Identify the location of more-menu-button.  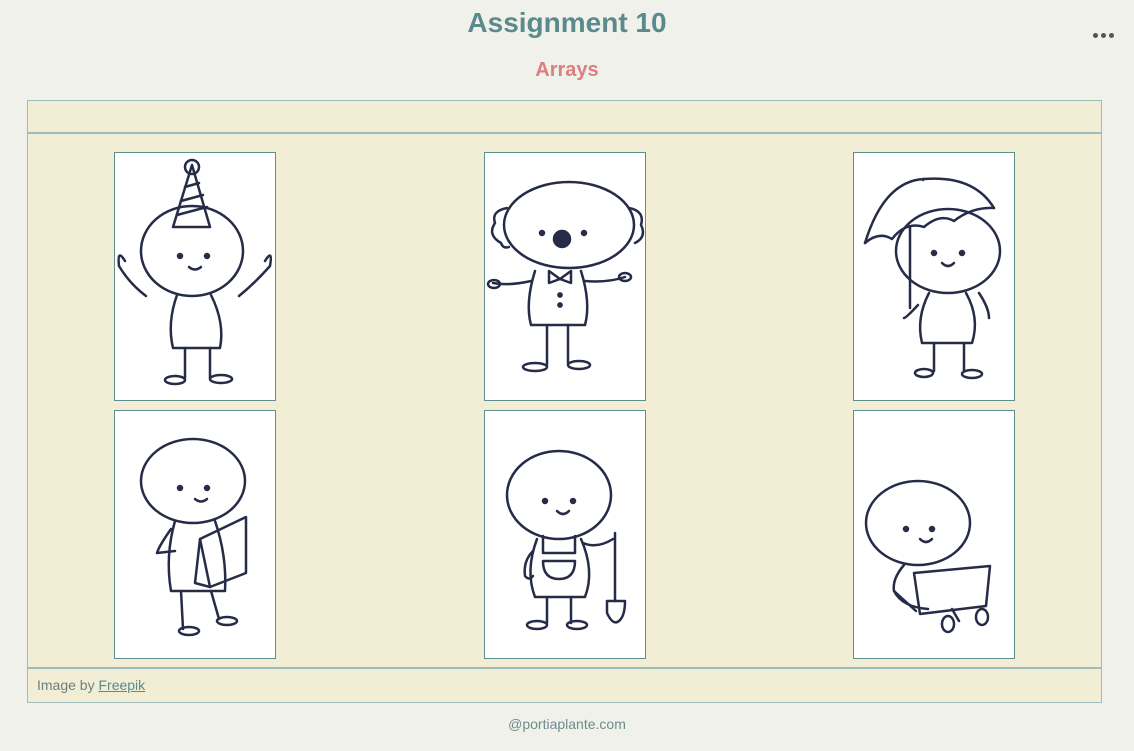
(1103, 35).